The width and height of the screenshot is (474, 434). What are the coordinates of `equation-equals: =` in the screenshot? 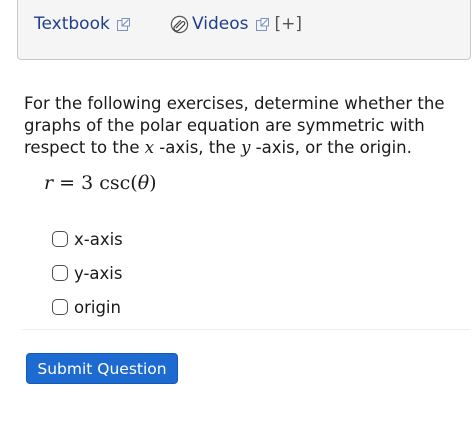 It's located at (67, 183).